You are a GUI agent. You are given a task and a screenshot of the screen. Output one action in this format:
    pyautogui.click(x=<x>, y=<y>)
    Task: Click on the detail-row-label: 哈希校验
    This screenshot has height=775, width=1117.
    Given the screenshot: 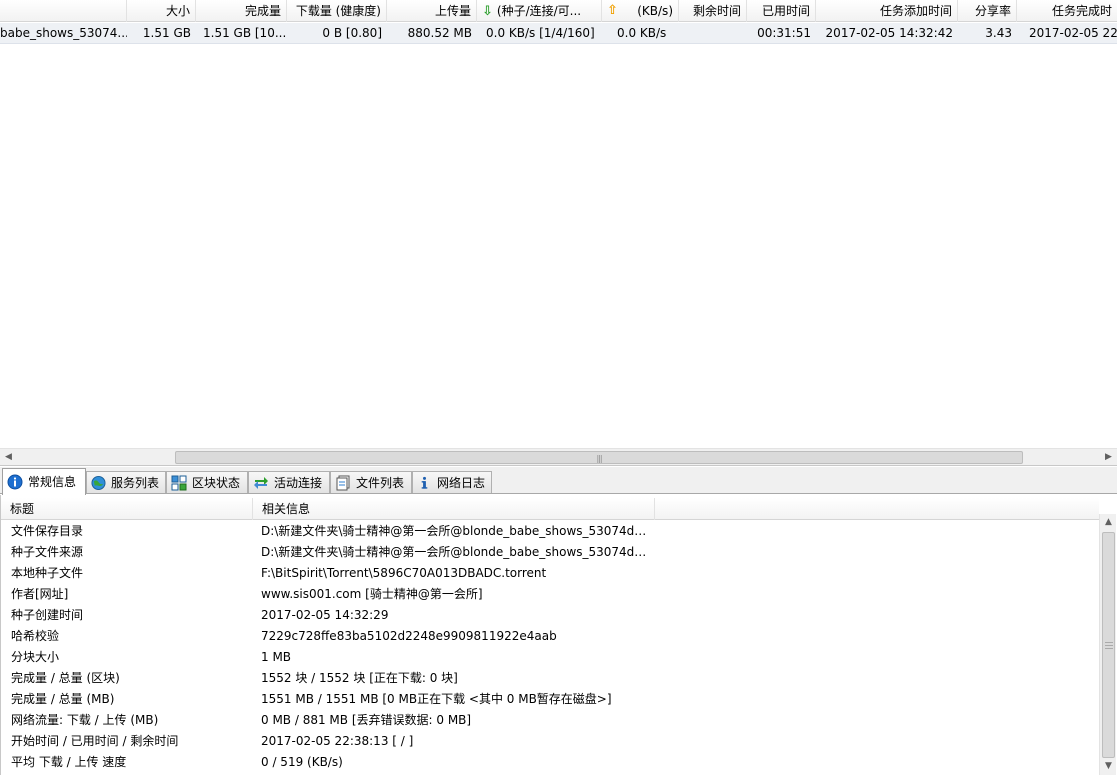 What is the action you would take?
    pyautogui.click(x=35, y=636)
    